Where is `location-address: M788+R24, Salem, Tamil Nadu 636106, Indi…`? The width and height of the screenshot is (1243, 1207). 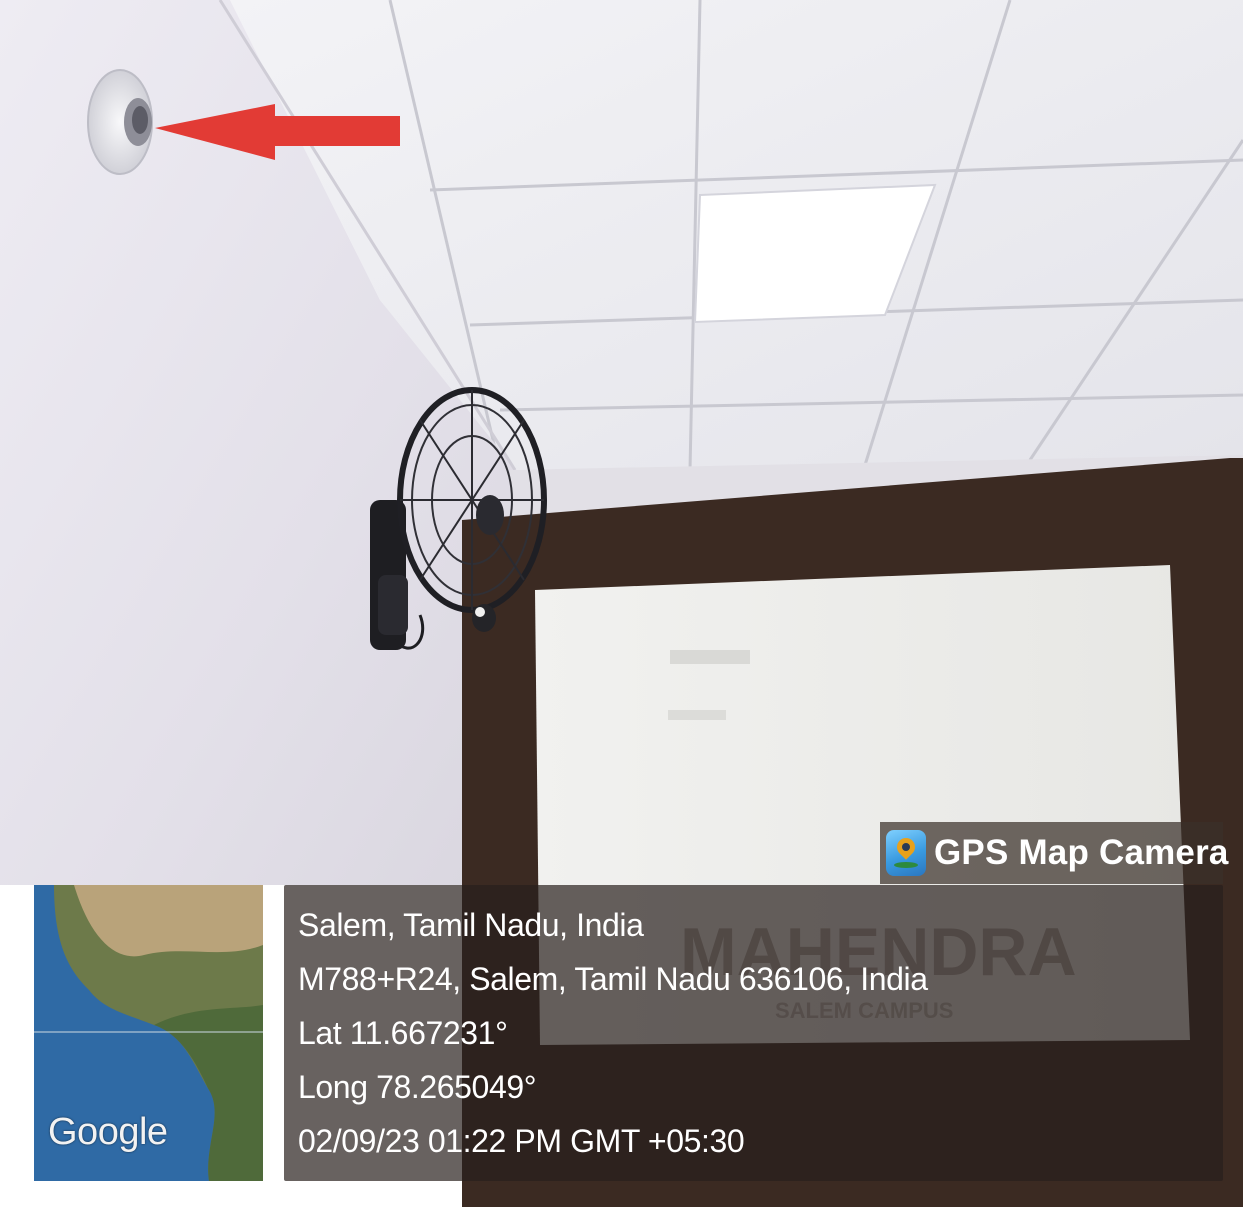 location-address: M788+R24, Salem, Tamil Nadu 636106, Indi… is located at coordinates (613, 979).